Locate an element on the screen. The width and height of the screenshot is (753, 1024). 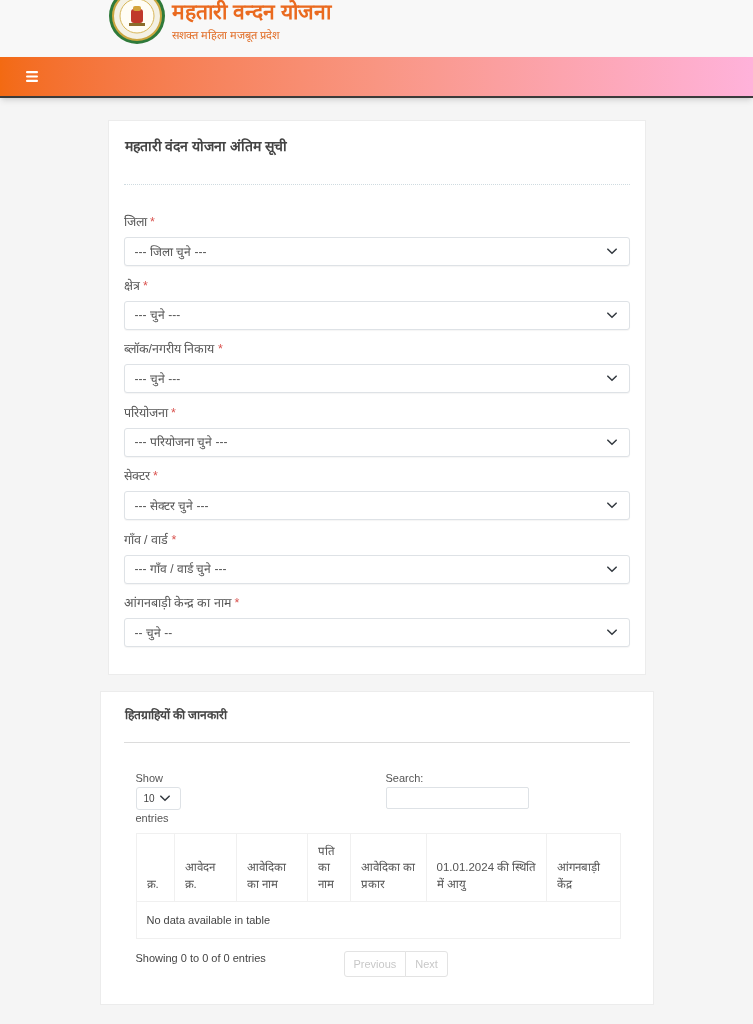
field-label: गाँव / वार्ड * is located at coordinates (150, 540).